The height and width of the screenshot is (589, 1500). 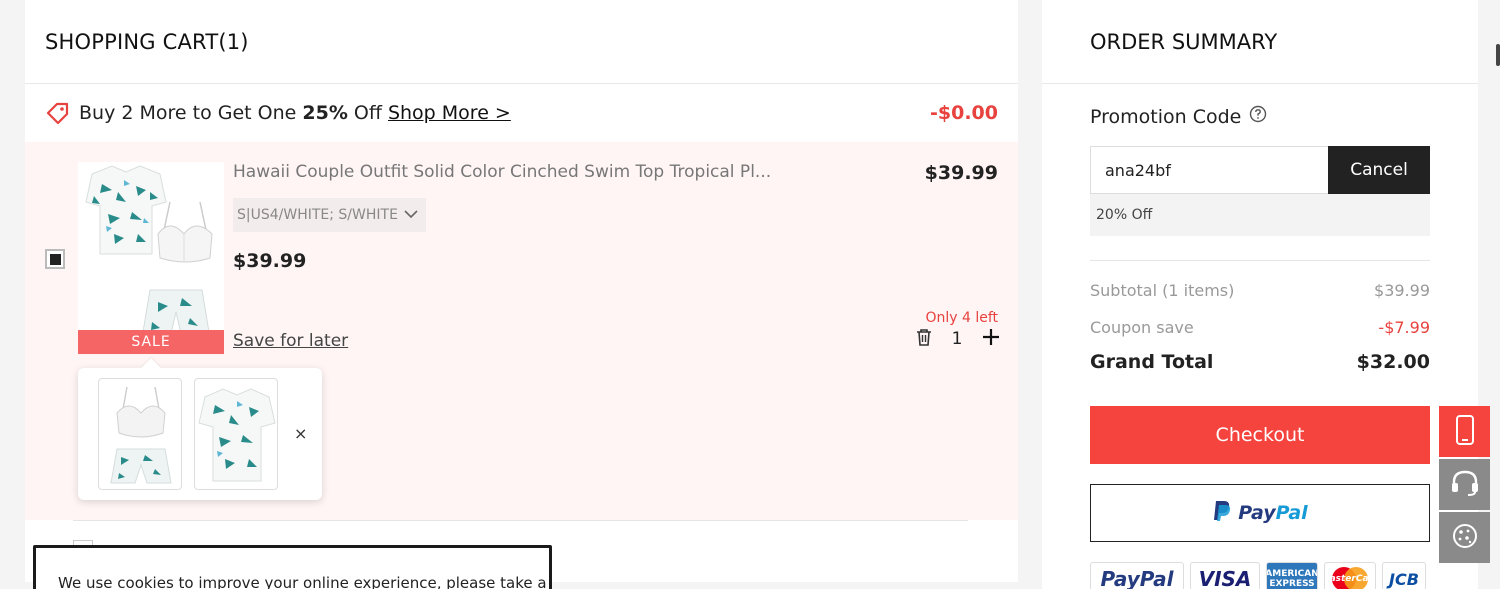 What do you see at coordinates (1260, 290) in the screenshot?
I see `subtotal-row: Subtotal (1 items) $39.99` at bounding box center [1260, 290].